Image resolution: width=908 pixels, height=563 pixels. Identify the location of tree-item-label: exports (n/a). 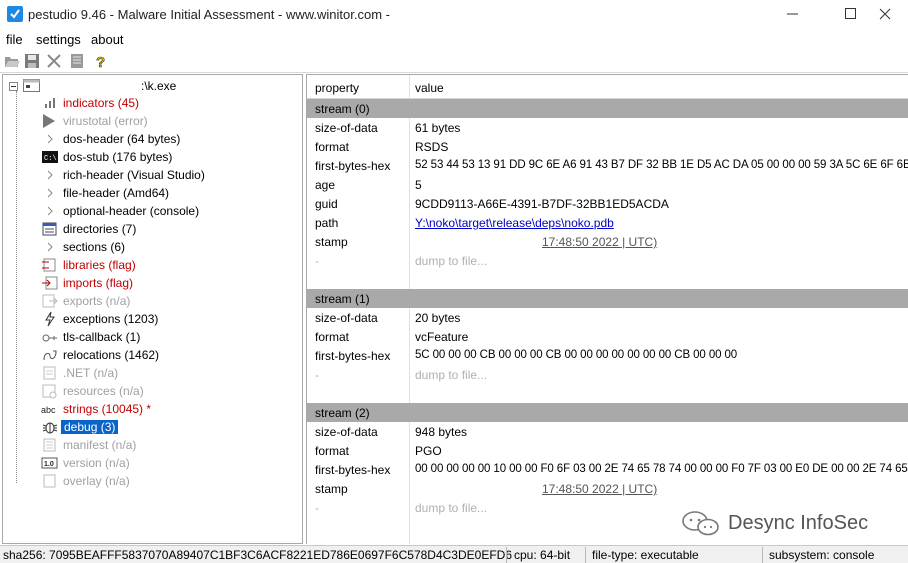
(97, 301).